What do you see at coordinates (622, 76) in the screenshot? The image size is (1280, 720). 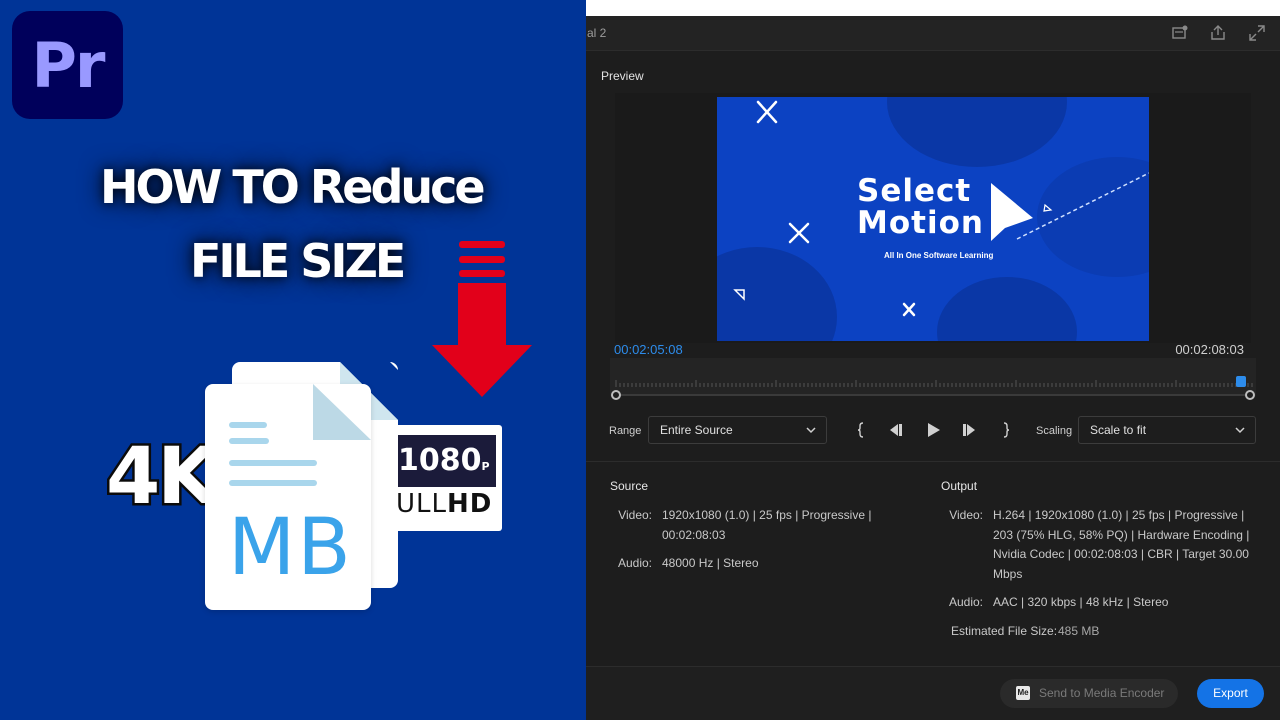 I see `preview-label: Preview` at bounding box center [622, 76].